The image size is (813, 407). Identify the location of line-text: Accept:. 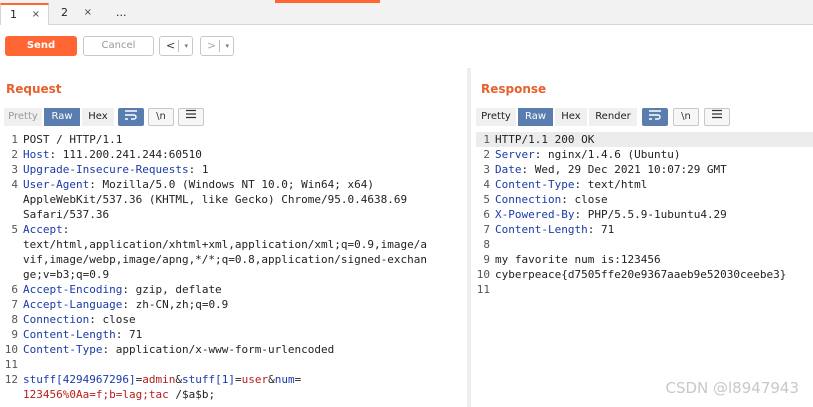
(46, 229).